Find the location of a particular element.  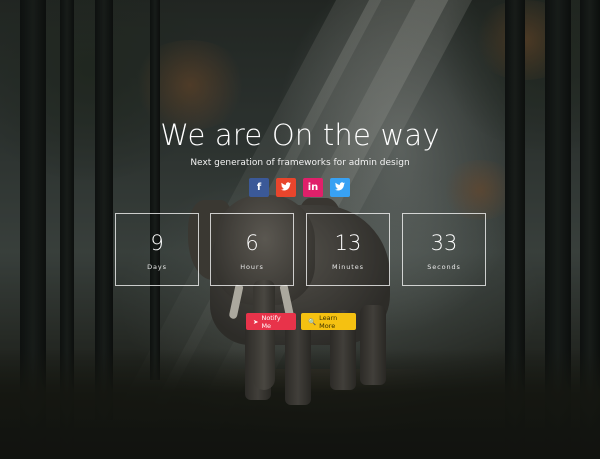

countdown-label: Days is located at coordinates (157, 267).